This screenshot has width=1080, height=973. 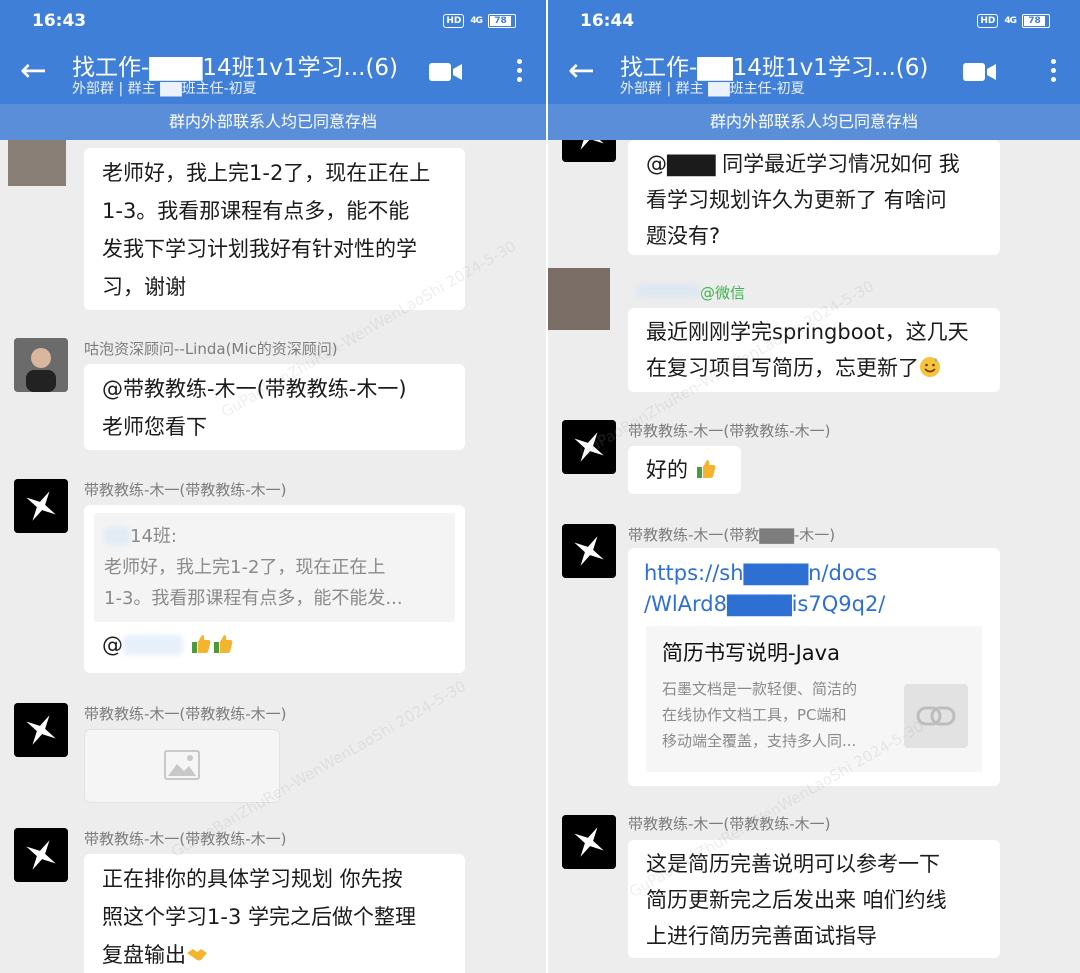 What do you see at coordinates (751, 653) in the screenshot?
I see `card-title: 简历书写说明-Java` at bounding box center [751, 653].